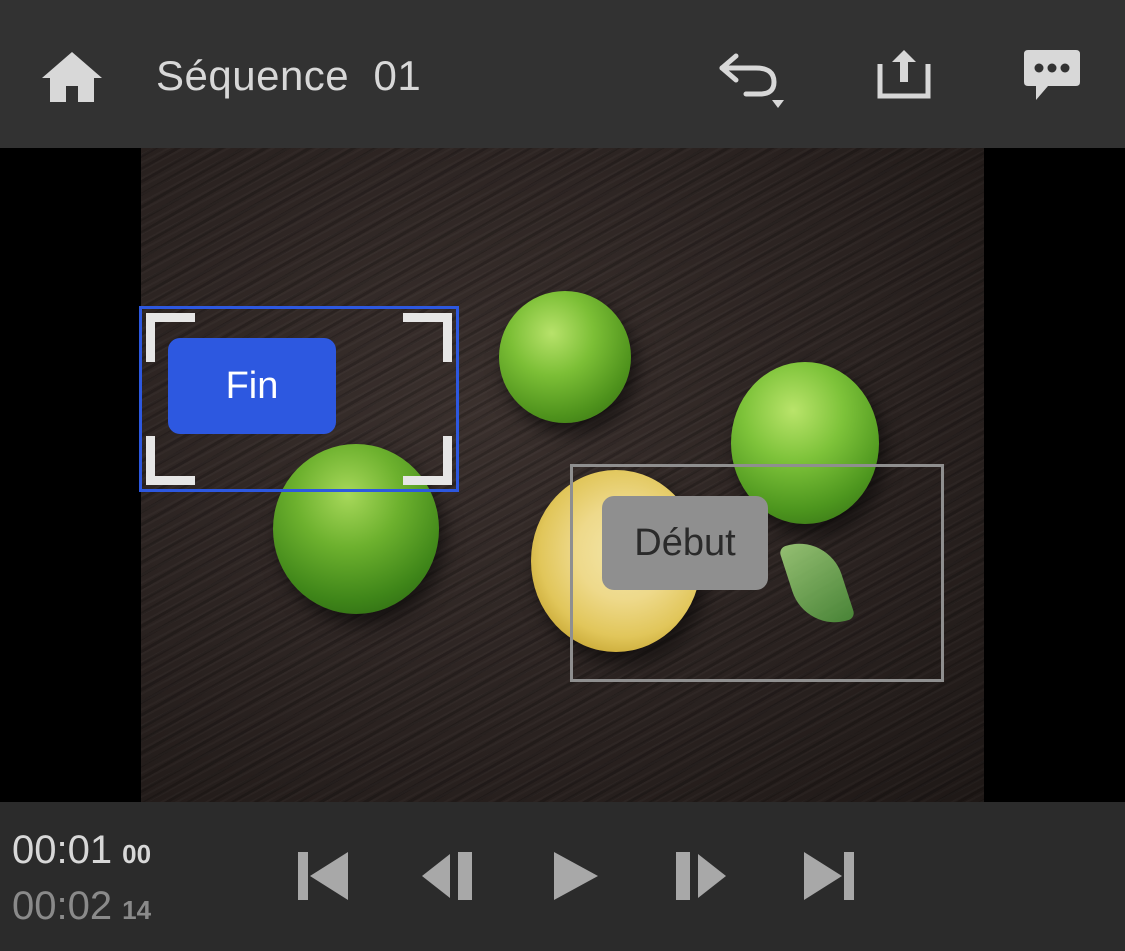 The height and width of the screenshot is (951, 1125). What do you see at coordinates (1052, 76) in the screenshot?
I see `comment-icon` at bounding box center [1052, 76].